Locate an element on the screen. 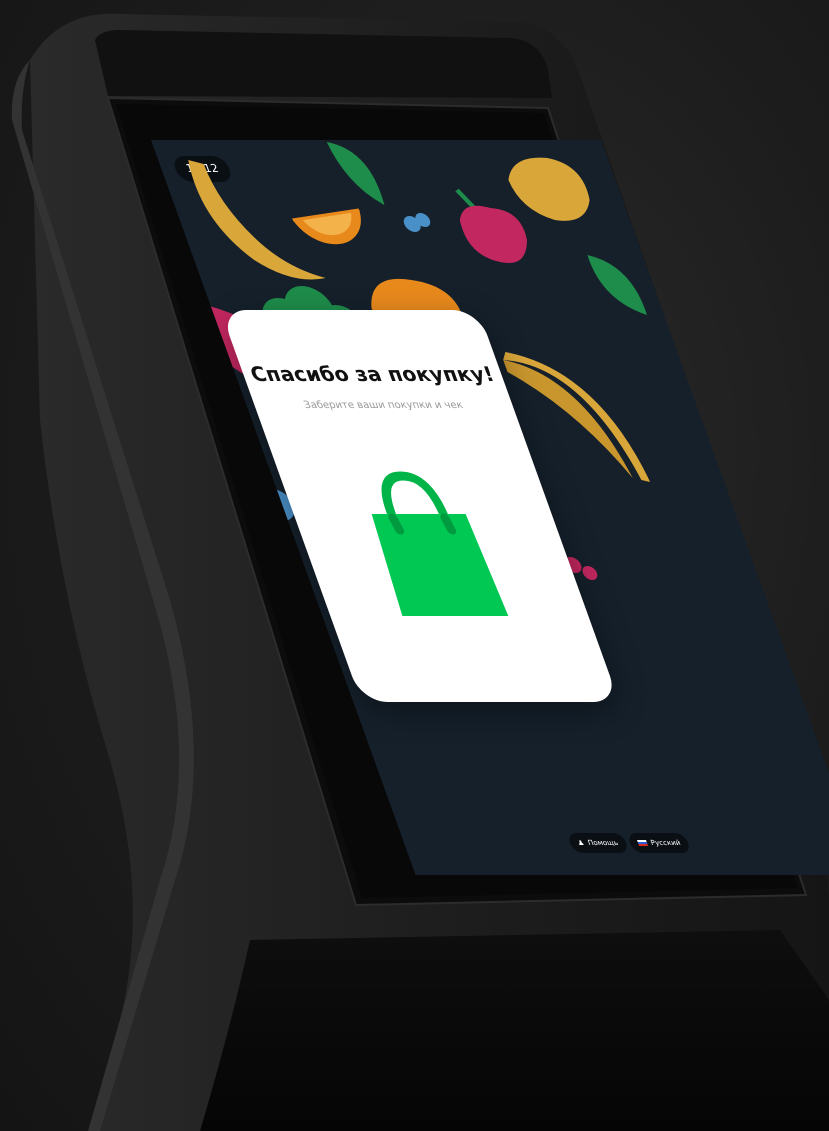  help-button: ♟ Помощь is located at coordinates (598, 843).